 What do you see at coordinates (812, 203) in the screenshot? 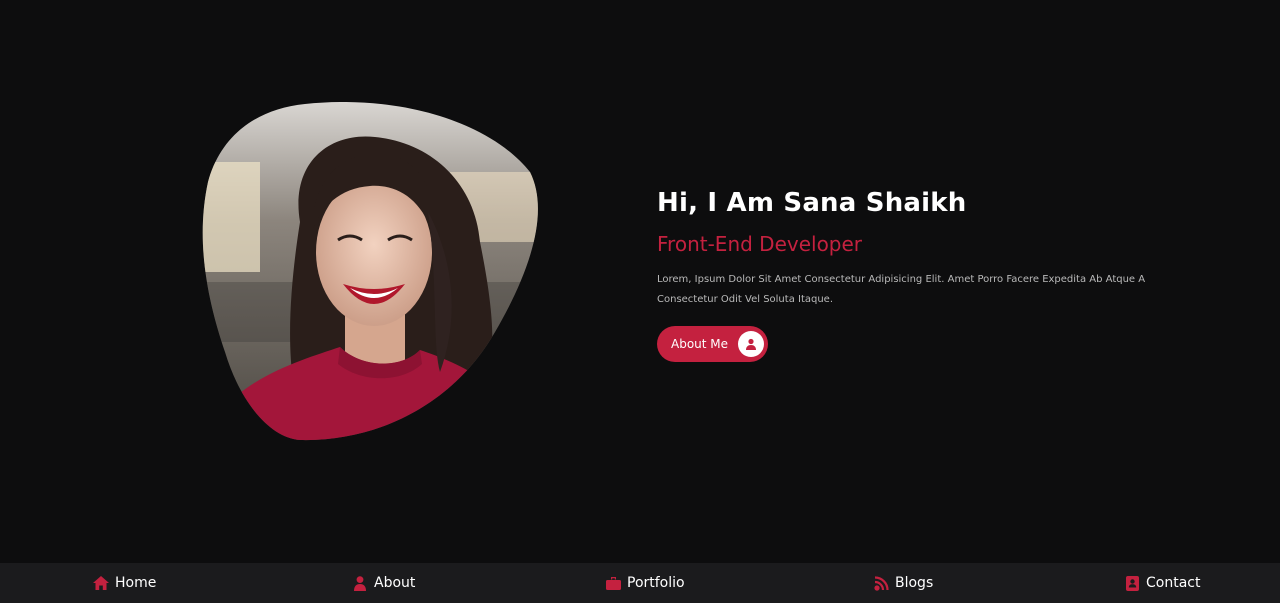
I see `hero-title: Hi, I Am Sana Shaikh` at bounding box center [812, 203].